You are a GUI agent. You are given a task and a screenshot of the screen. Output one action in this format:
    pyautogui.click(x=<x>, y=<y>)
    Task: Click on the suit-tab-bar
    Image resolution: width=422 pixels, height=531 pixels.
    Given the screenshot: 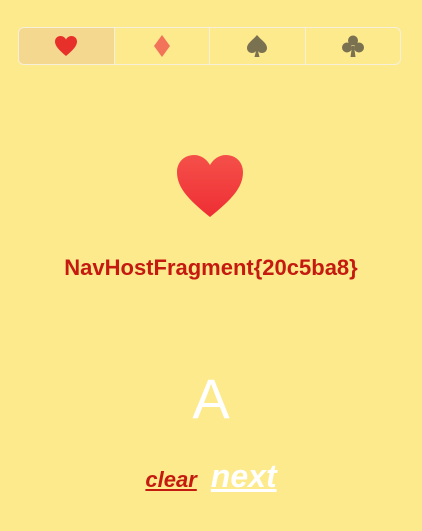 What is the action you would take?
    pyautogui.click(x=209, y=46)
    